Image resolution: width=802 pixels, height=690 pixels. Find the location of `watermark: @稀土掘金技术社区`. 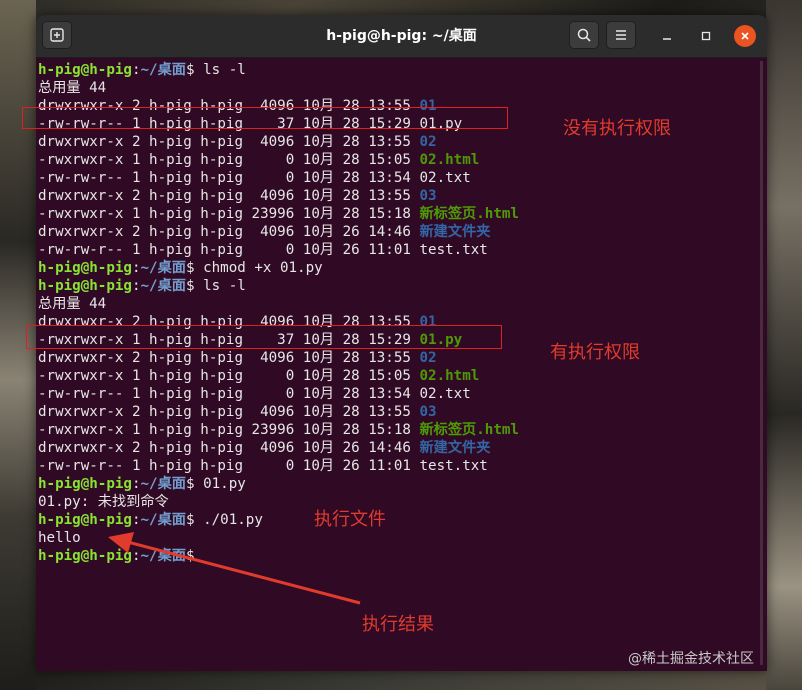

watermark: @稀土掘金技术社区 is located at coordinates (691, 659).